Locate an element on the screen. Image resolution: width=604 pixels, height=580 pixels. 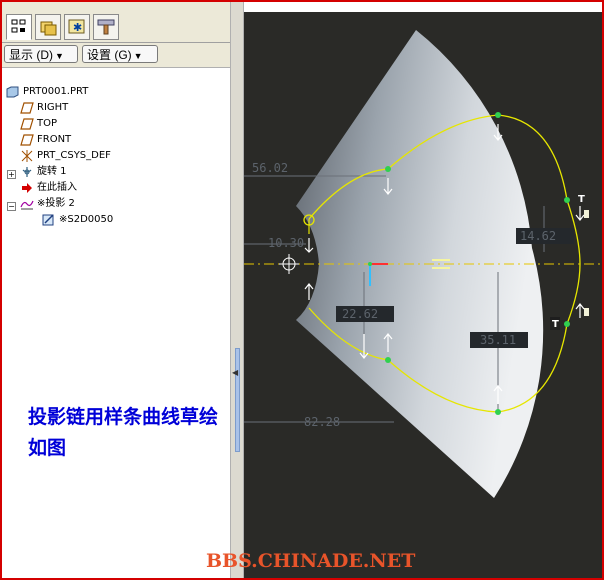
splitter-handle is located at coordinates (237, 400).